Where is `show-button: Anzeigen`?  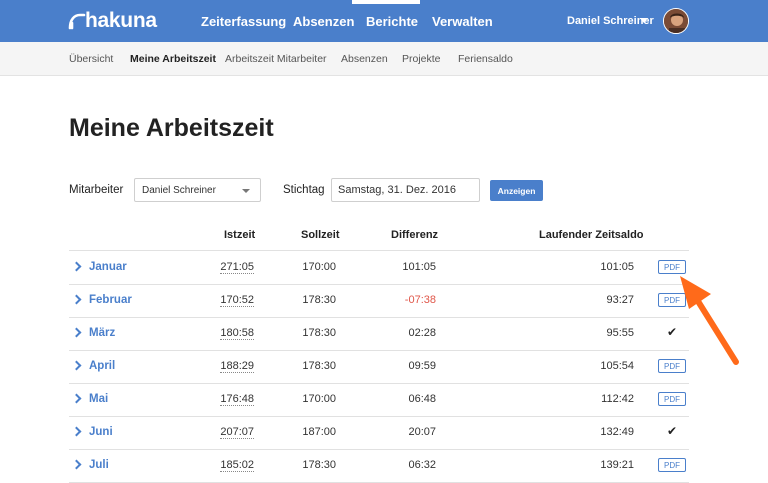 show-button: Anzeigen is located at coordinates (516, 190).